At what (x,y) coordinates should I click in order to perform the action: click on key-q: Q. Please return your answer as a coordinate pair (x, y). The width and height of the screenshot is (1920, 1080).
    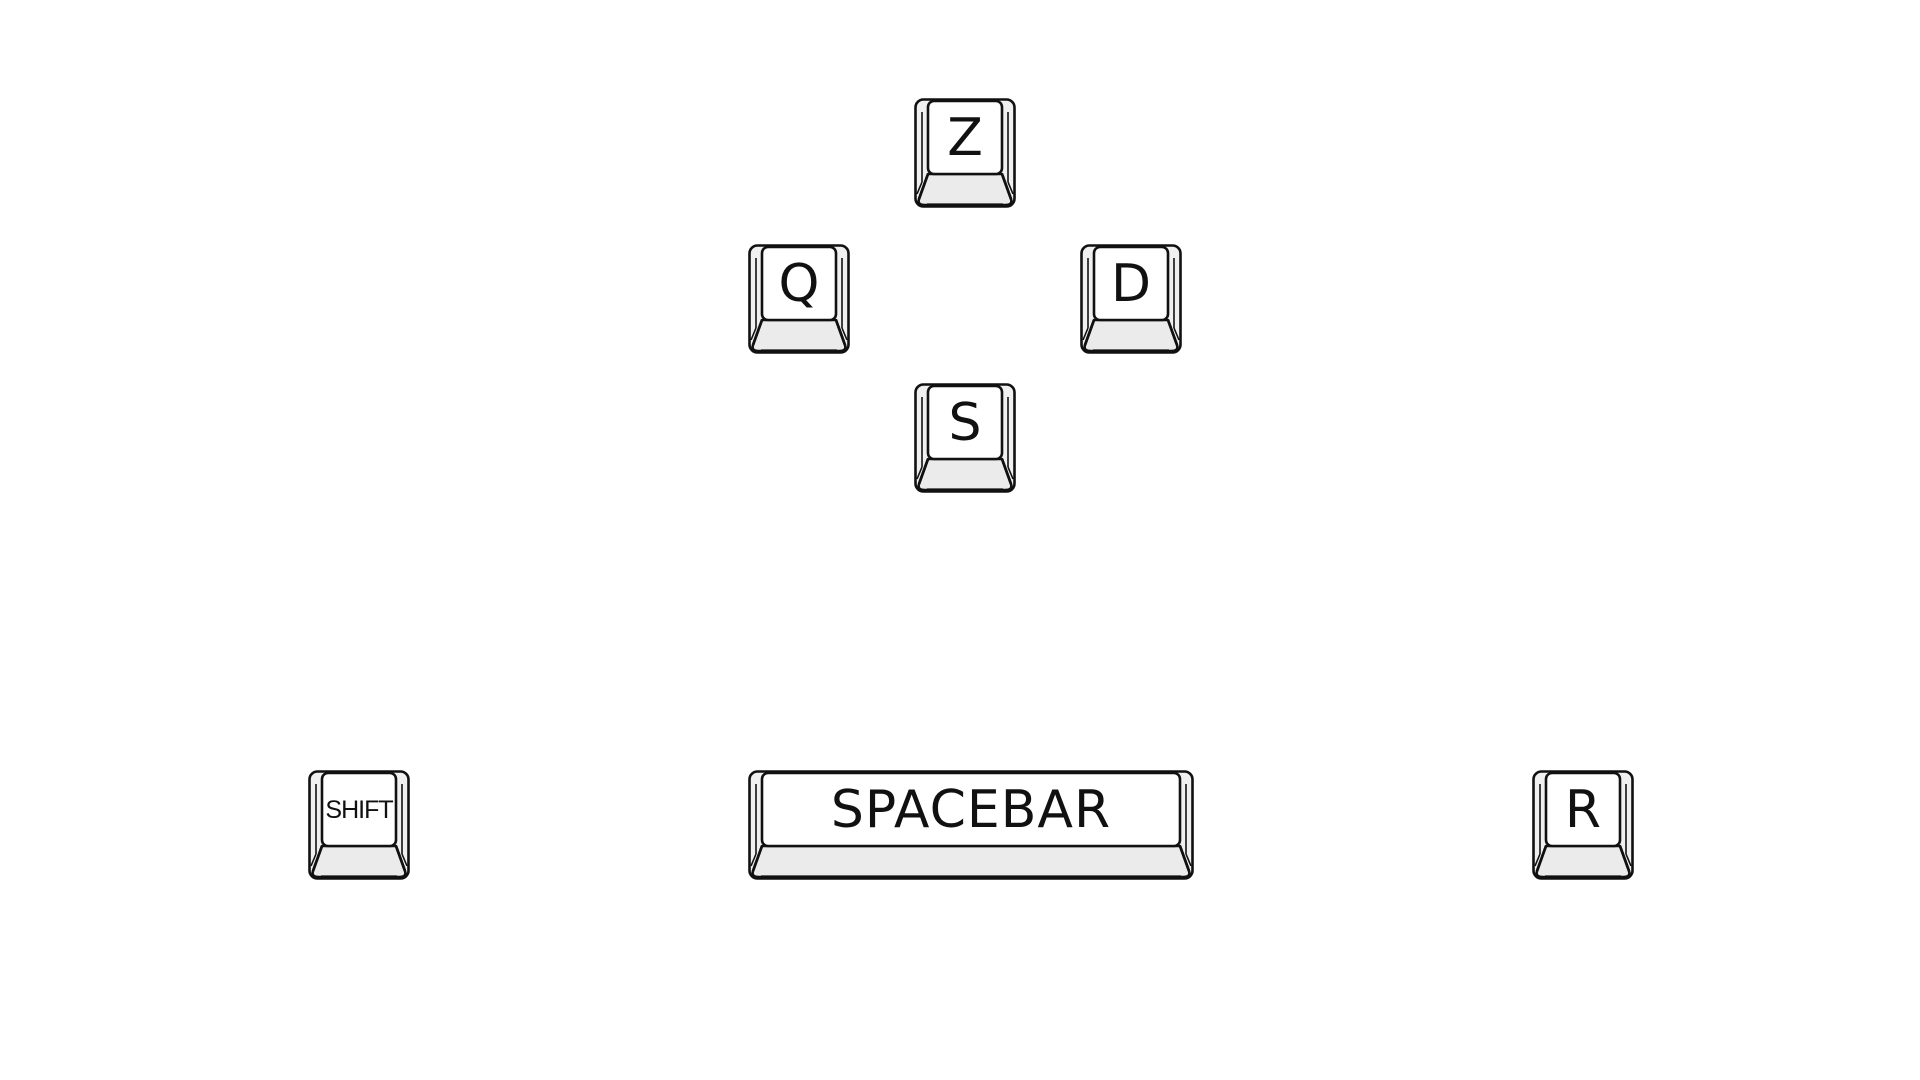
    Looking at the image, I should click on (799, 299).